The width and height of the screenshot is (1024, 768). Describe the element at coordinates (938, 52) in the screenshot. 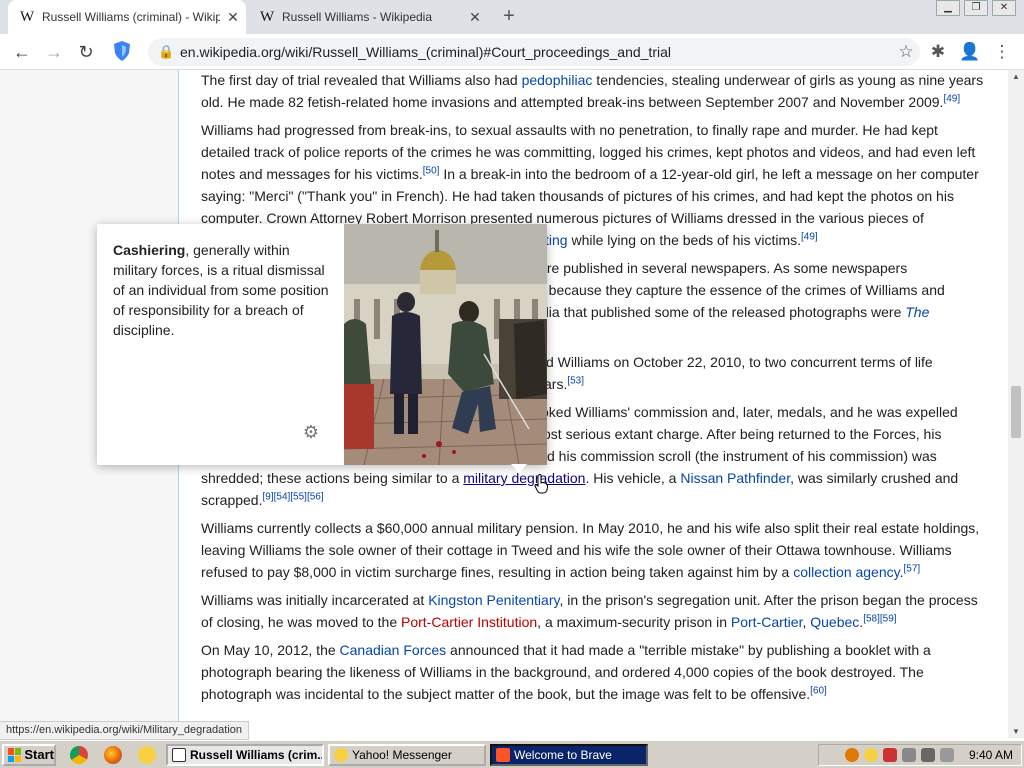

I see `extensions-icon: ✱` at that location.